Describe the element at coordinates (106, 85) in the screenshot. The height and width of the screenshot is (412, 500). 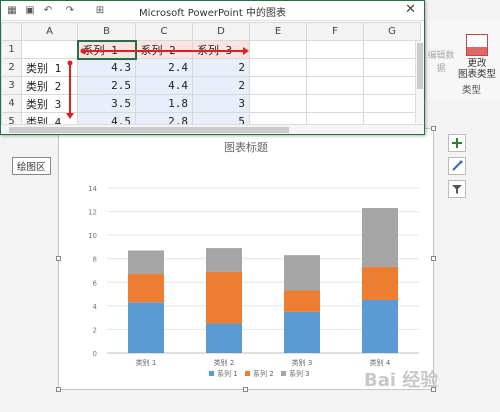
I see `value-cell: 2.5` at that location.